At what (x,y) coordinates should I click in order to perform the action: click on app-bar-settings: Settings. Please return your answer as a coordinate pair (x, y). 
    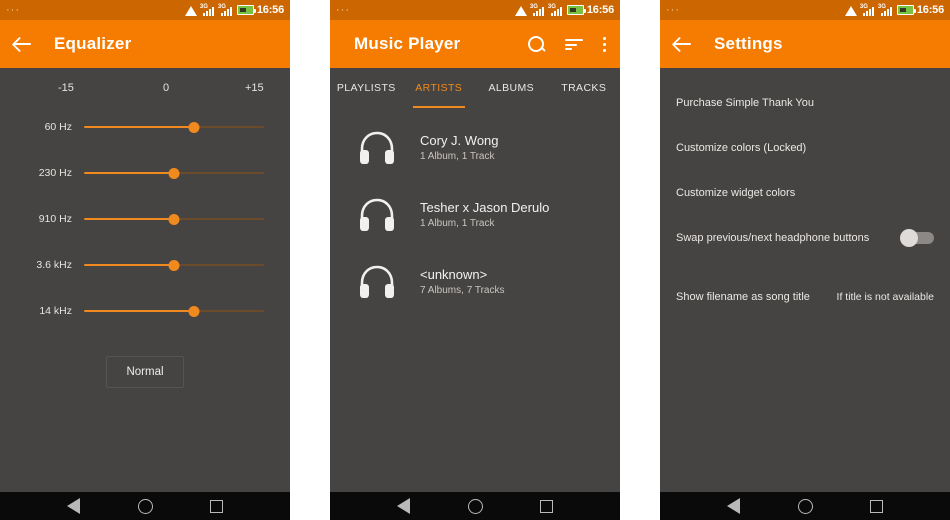
    Looking at the image, I should click on (805, 44).